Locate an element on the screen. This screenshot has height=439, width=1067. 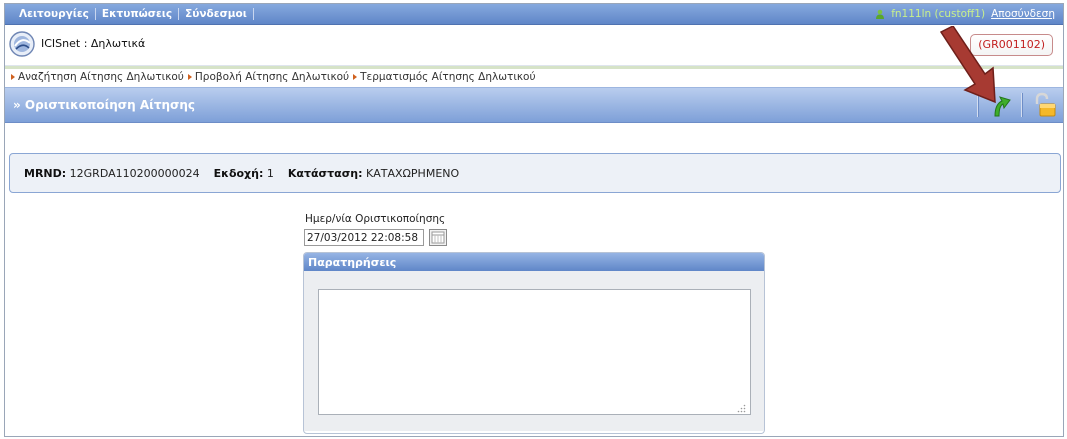
remarks-title: Παρατηρήσεις is located at coordinates (352, 262).